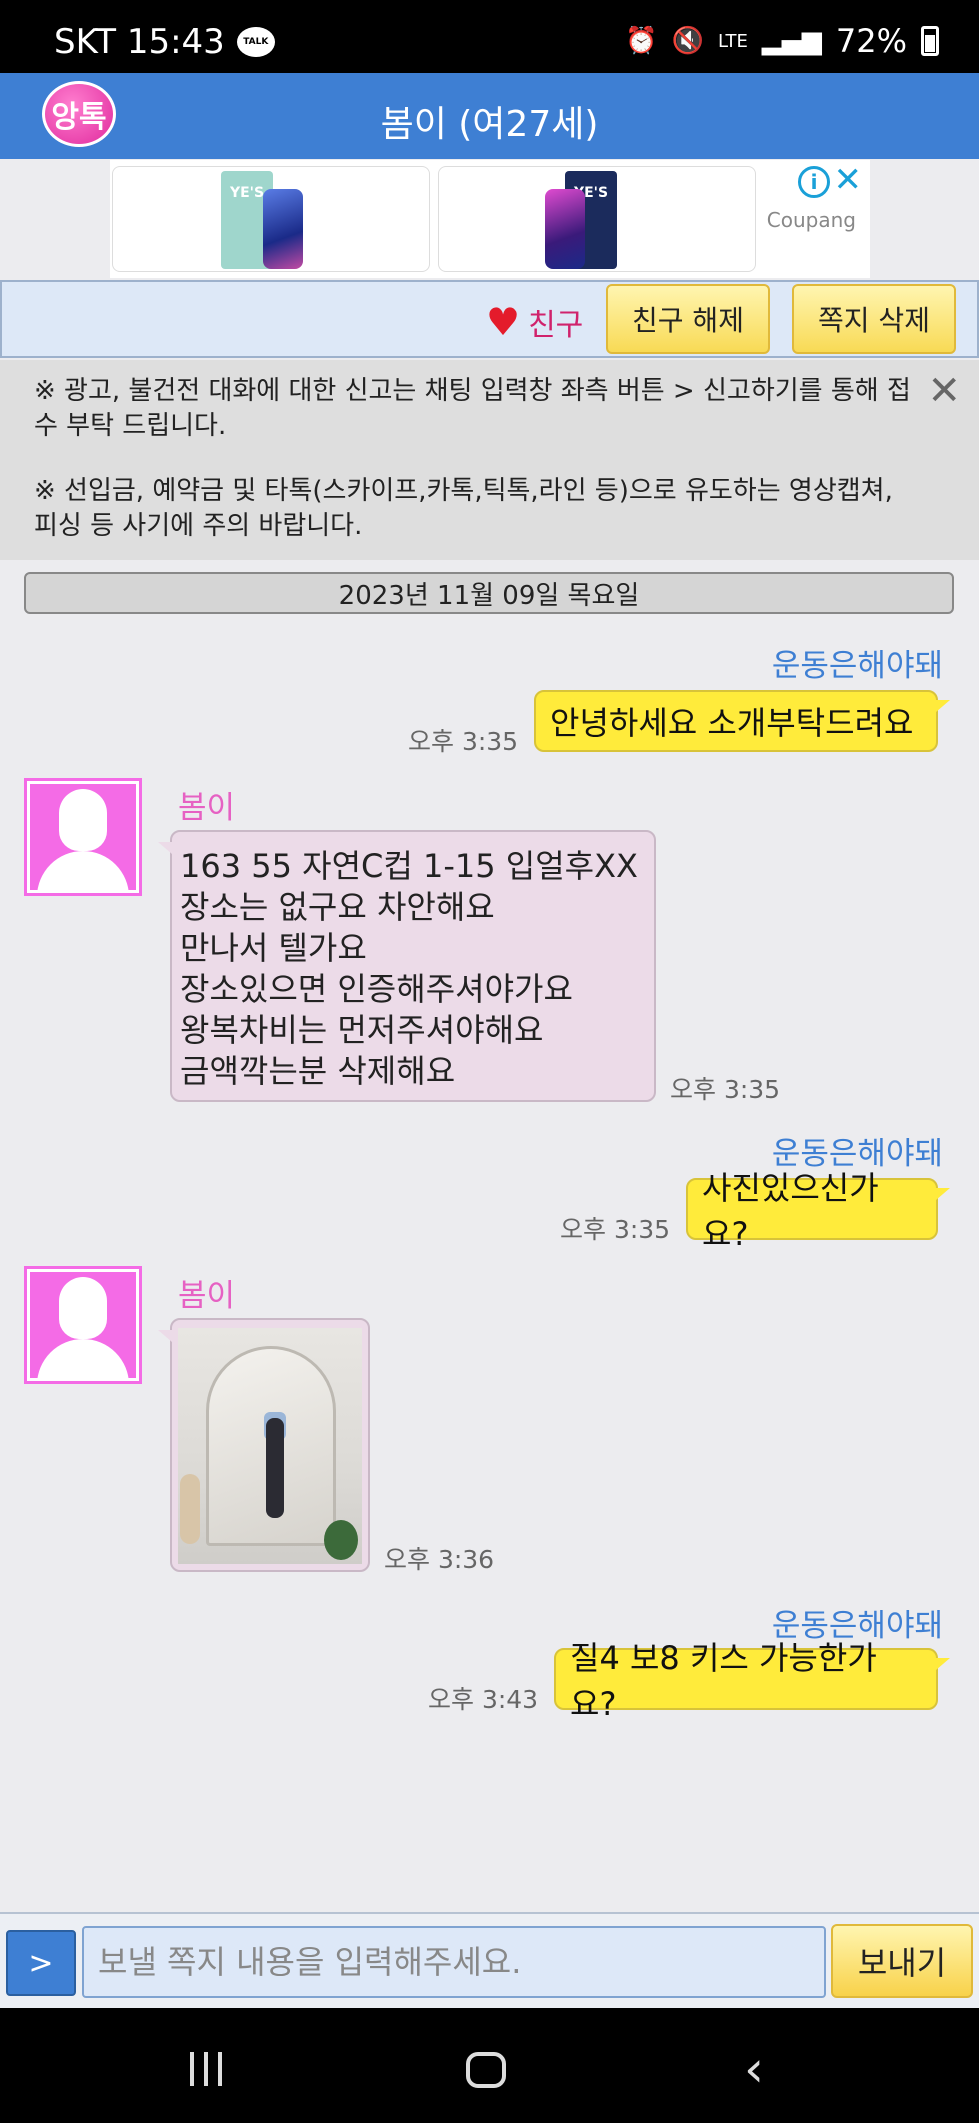 Image resolution: width=979 pixels, height=2123 pixels. What do you see at coordinates (255, 42) in the screenshot?
I see `talk-notification-icon: TALK` at bounding box center [255, 42].